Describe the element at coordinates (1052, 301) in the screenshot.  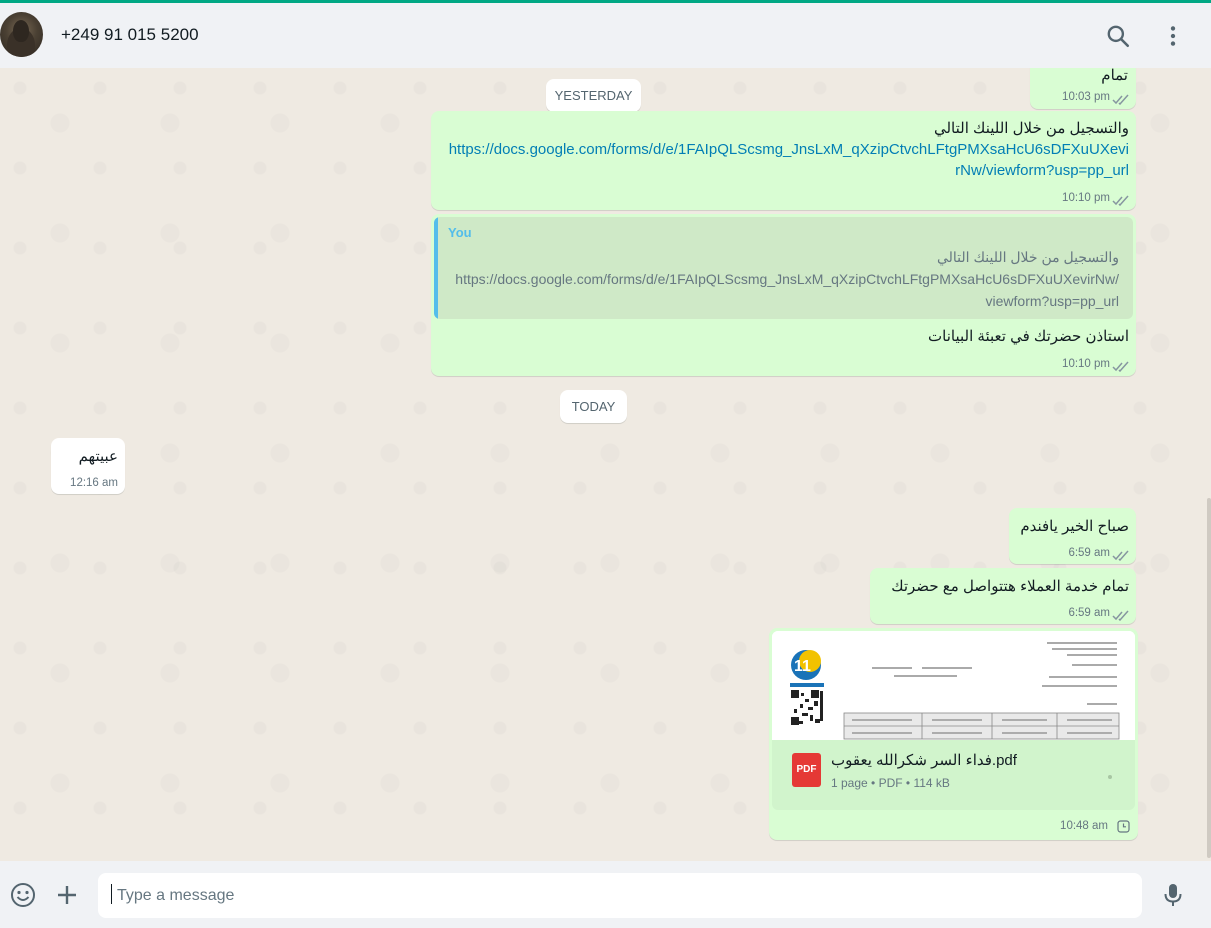
I see `quote-link-continued: viewform?usp=pp_url` at that location.